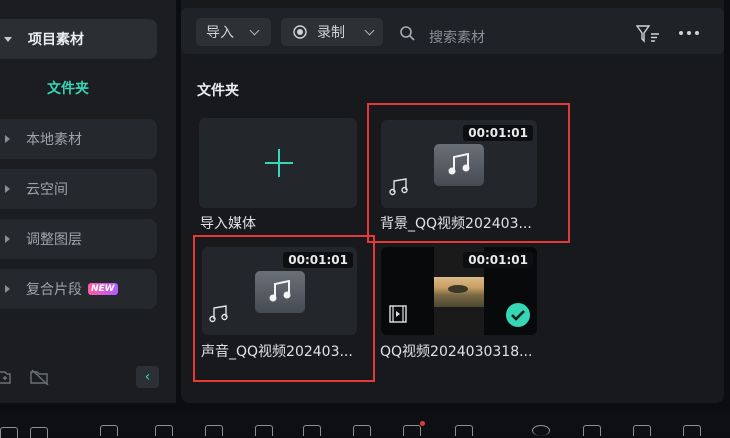  I want to click on sidebar-item-label: 复合片段, so click(54, 290).